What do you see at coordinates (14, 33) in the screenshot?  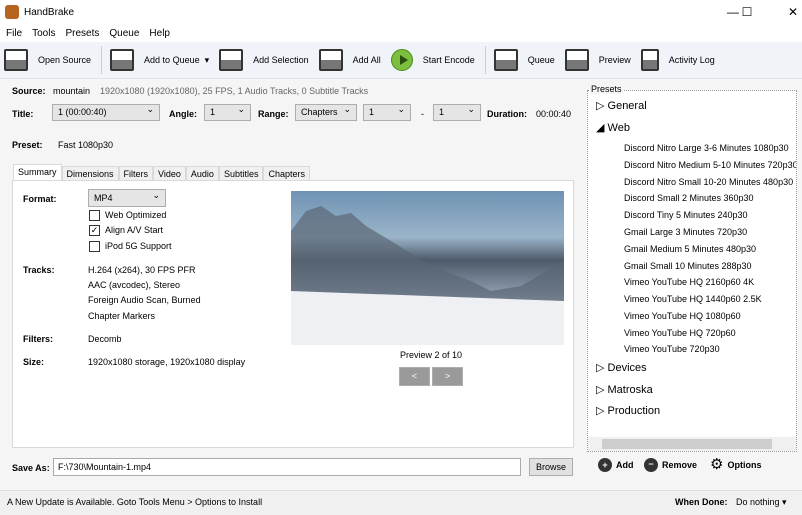 I see `menu-file: File` at bounding box center [14, 33].